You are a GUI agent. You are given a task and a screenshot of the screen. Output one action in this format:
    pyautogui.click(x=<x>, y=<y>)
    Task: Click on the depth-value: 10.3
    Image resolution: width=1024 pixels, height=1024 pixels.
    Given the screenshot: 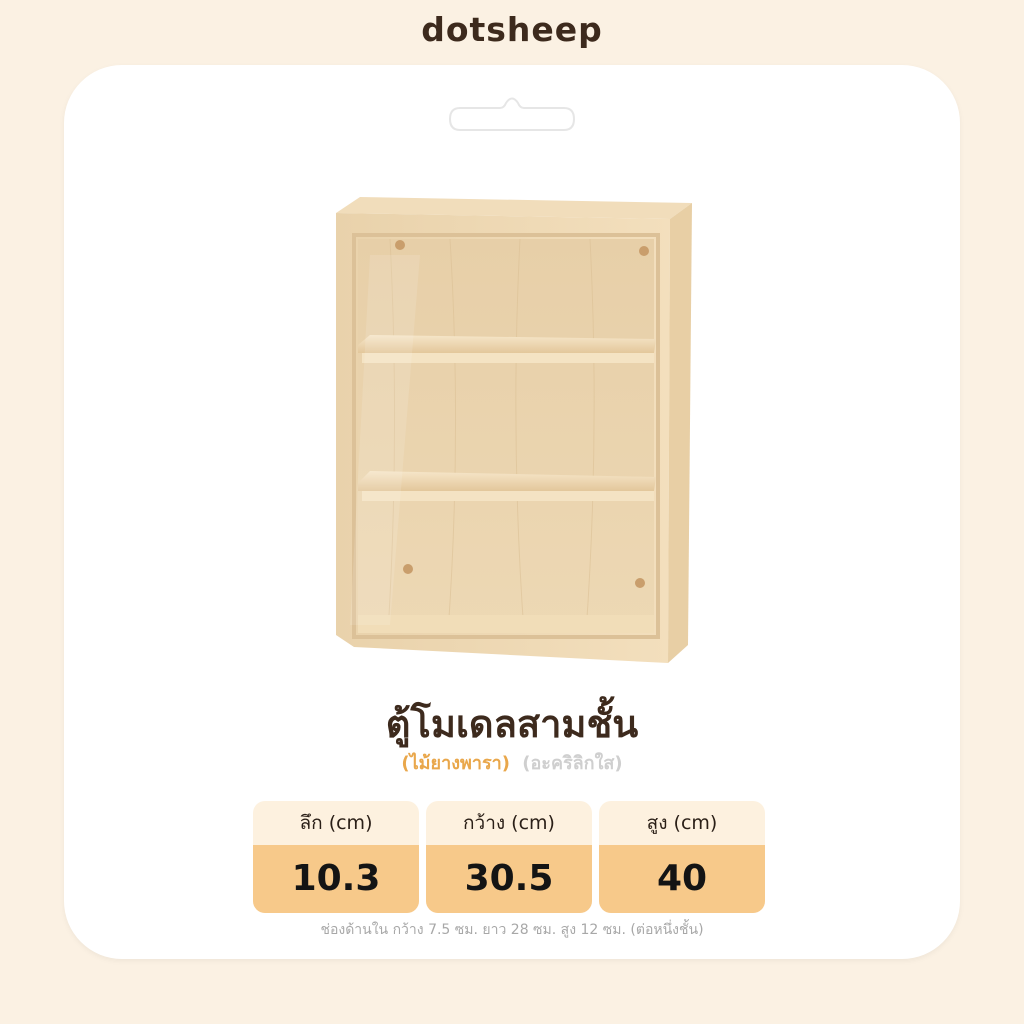 What is the action you would take?
    pyautogui.click(x=336, y=879)
    